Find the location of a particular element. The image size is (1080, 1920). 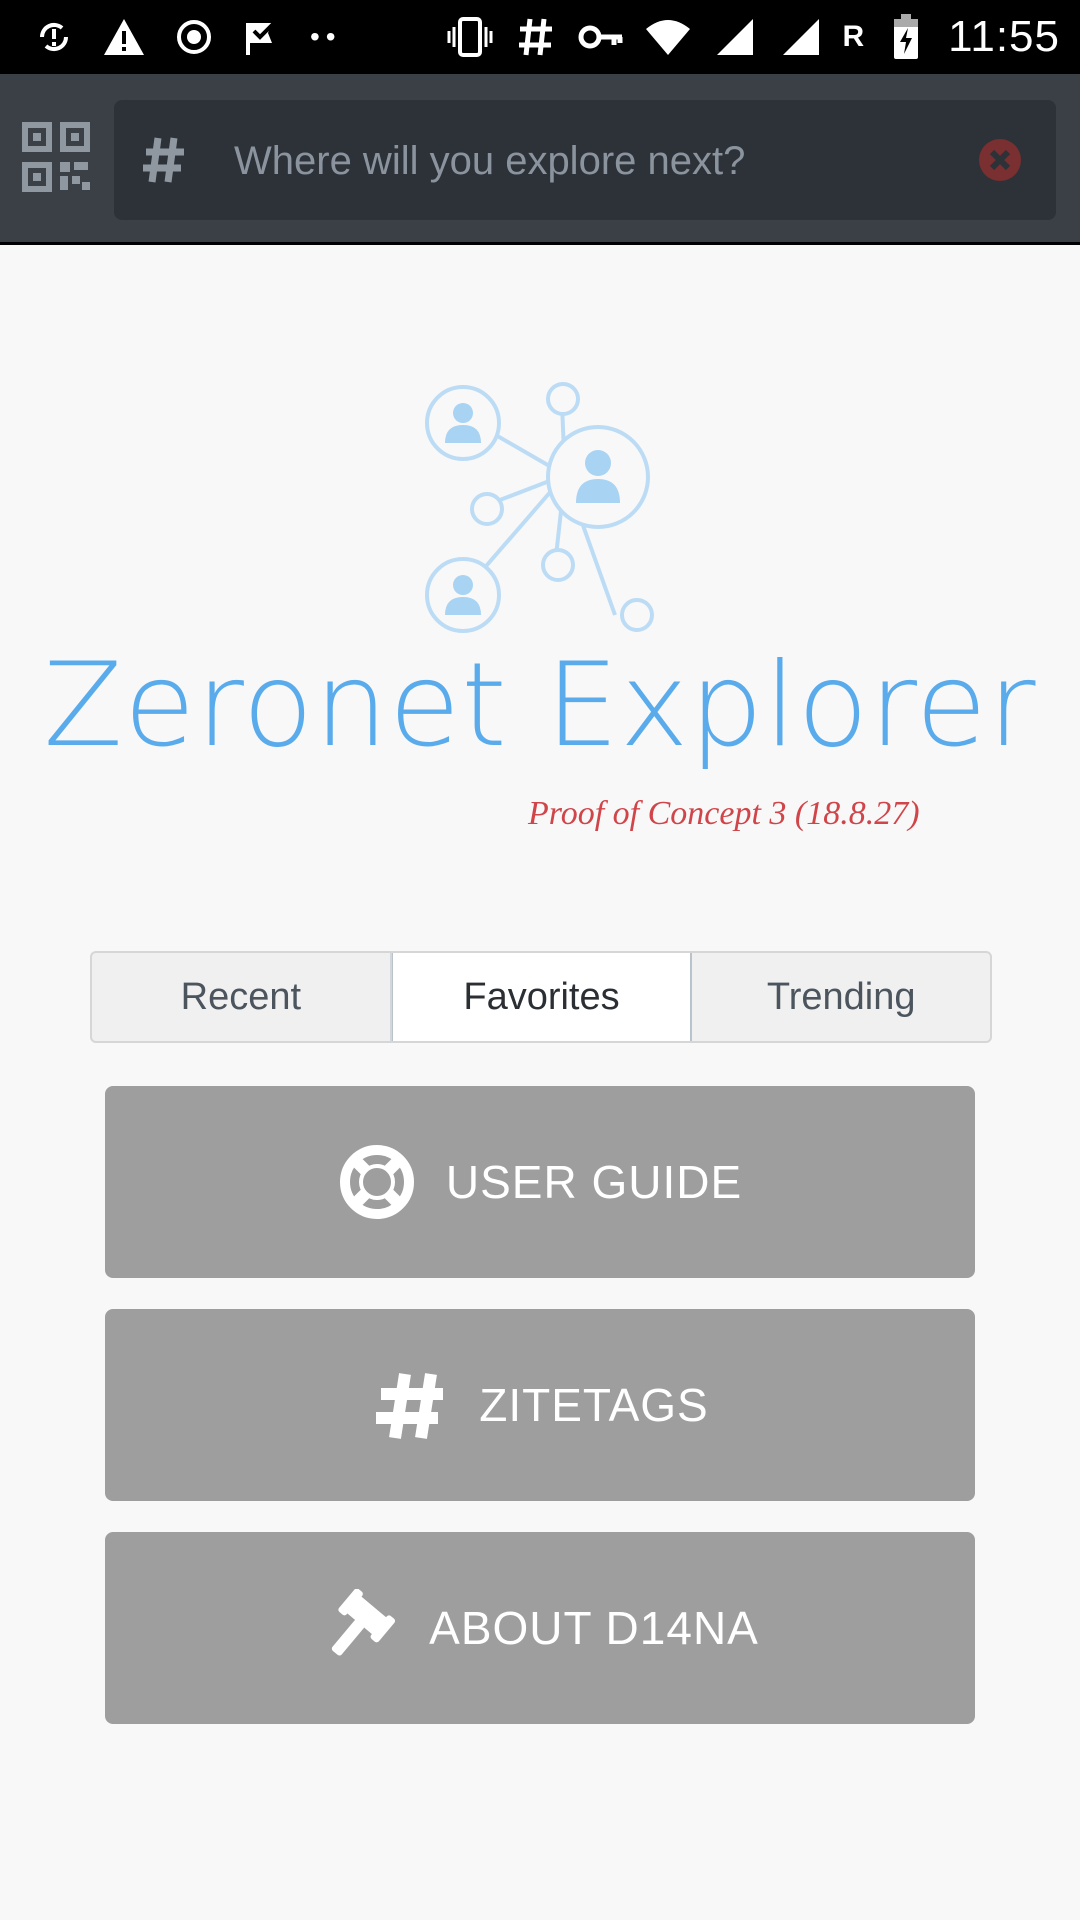

tab-bar: Recent Favorites Trending is located at coordinates (541, 997).